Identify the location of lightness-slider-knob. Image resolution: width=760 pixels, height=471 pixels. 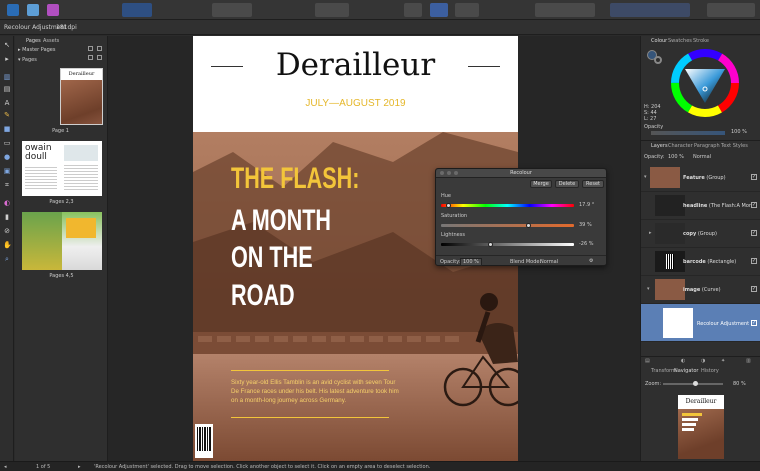
(490, 244).